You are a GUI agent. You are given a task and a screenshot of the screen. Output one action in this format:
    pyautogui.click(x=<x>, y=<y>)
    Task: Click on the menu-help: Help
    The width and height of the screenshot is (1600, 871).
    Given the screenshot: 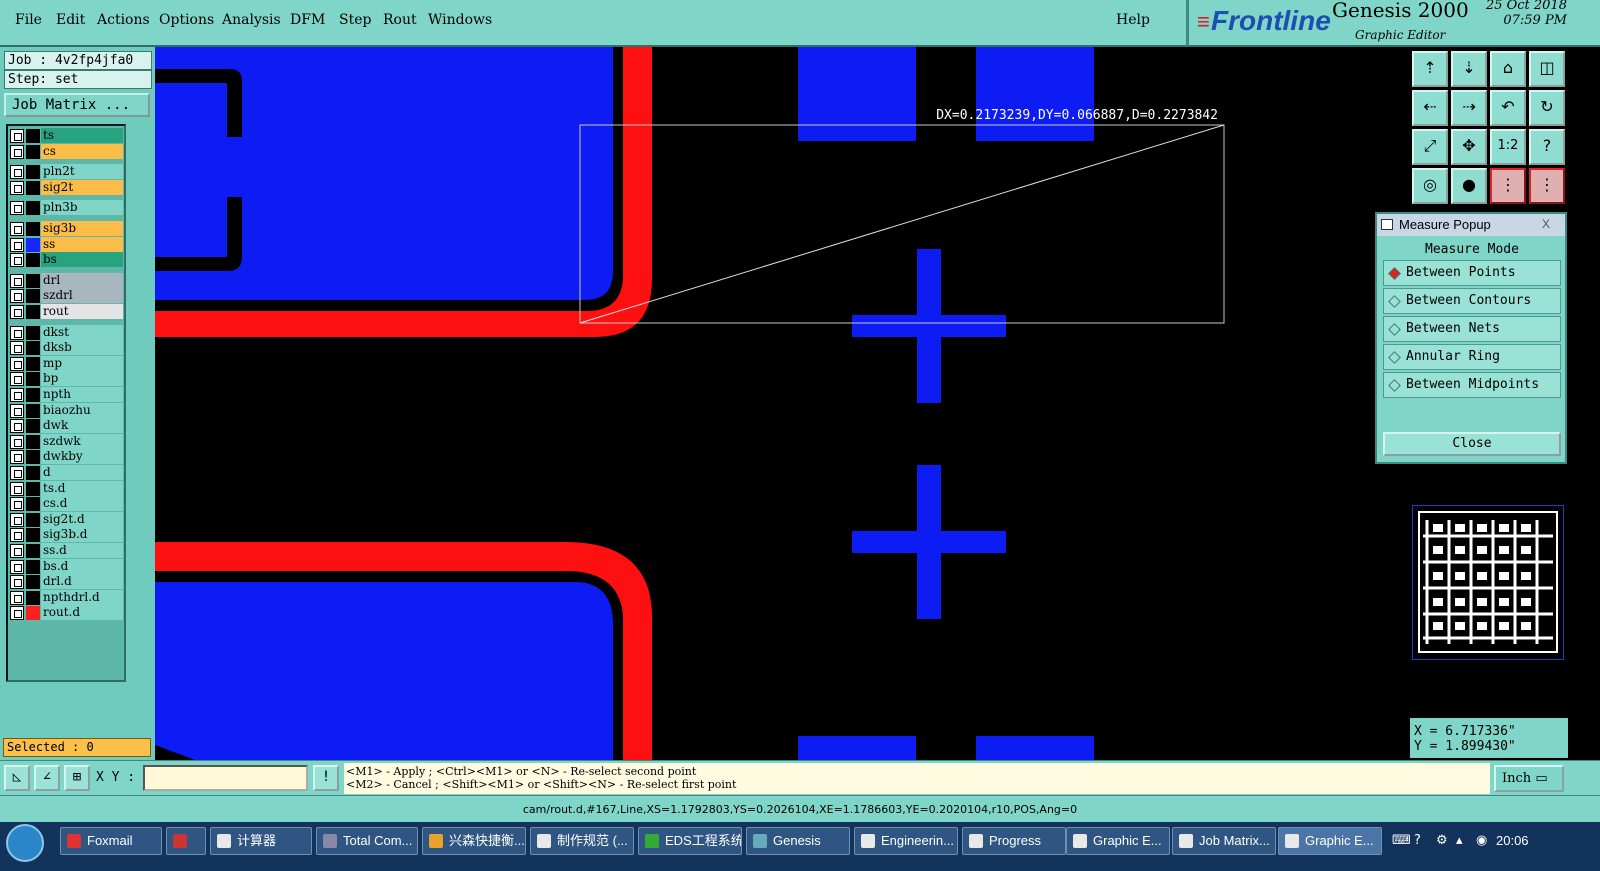 What is the action you would take?
    pyautogui.click(x=1133, y=20)
    